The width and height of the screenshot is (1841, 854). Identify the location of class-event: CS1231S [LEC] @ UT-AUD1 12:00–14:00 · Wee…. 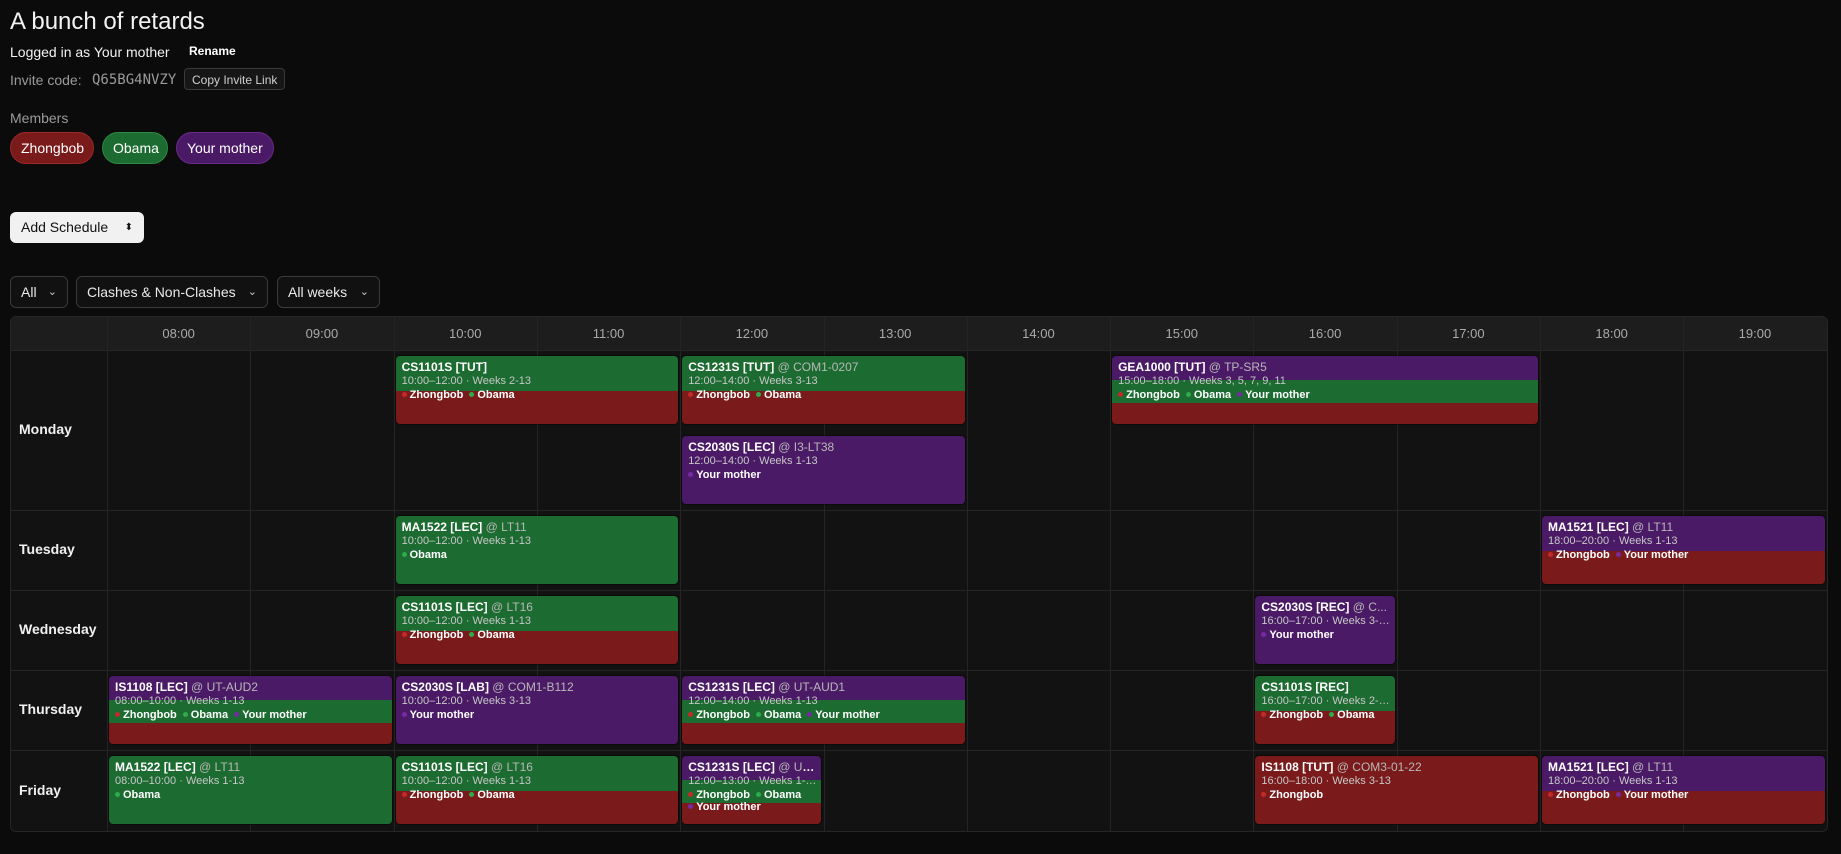
(823, 710).